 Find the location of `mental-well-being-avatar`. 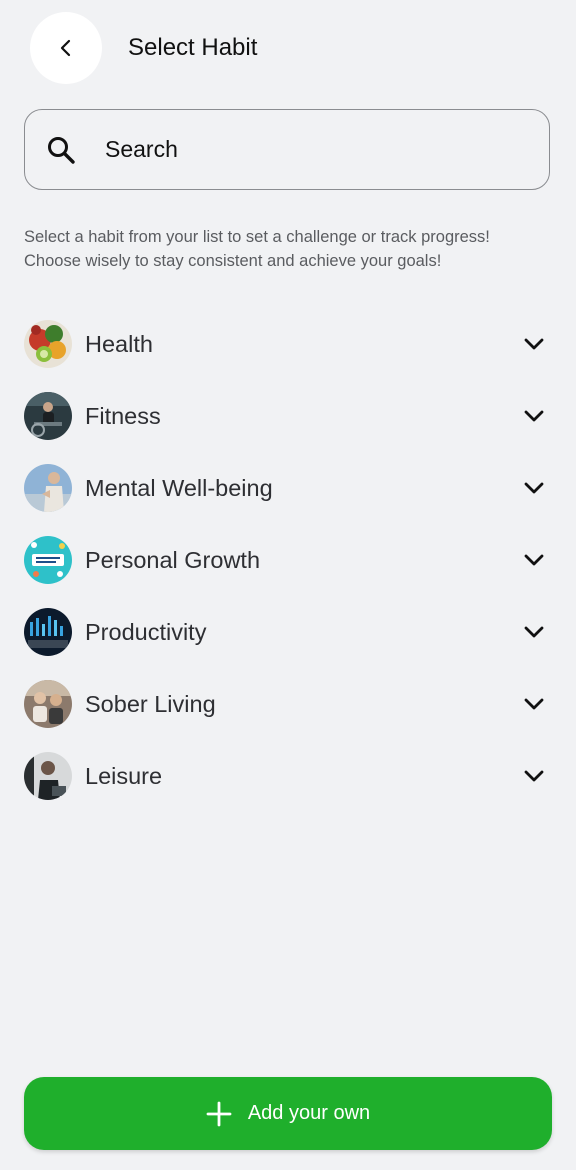

mental-well-being-avatar is located at coordinates (48, 488).